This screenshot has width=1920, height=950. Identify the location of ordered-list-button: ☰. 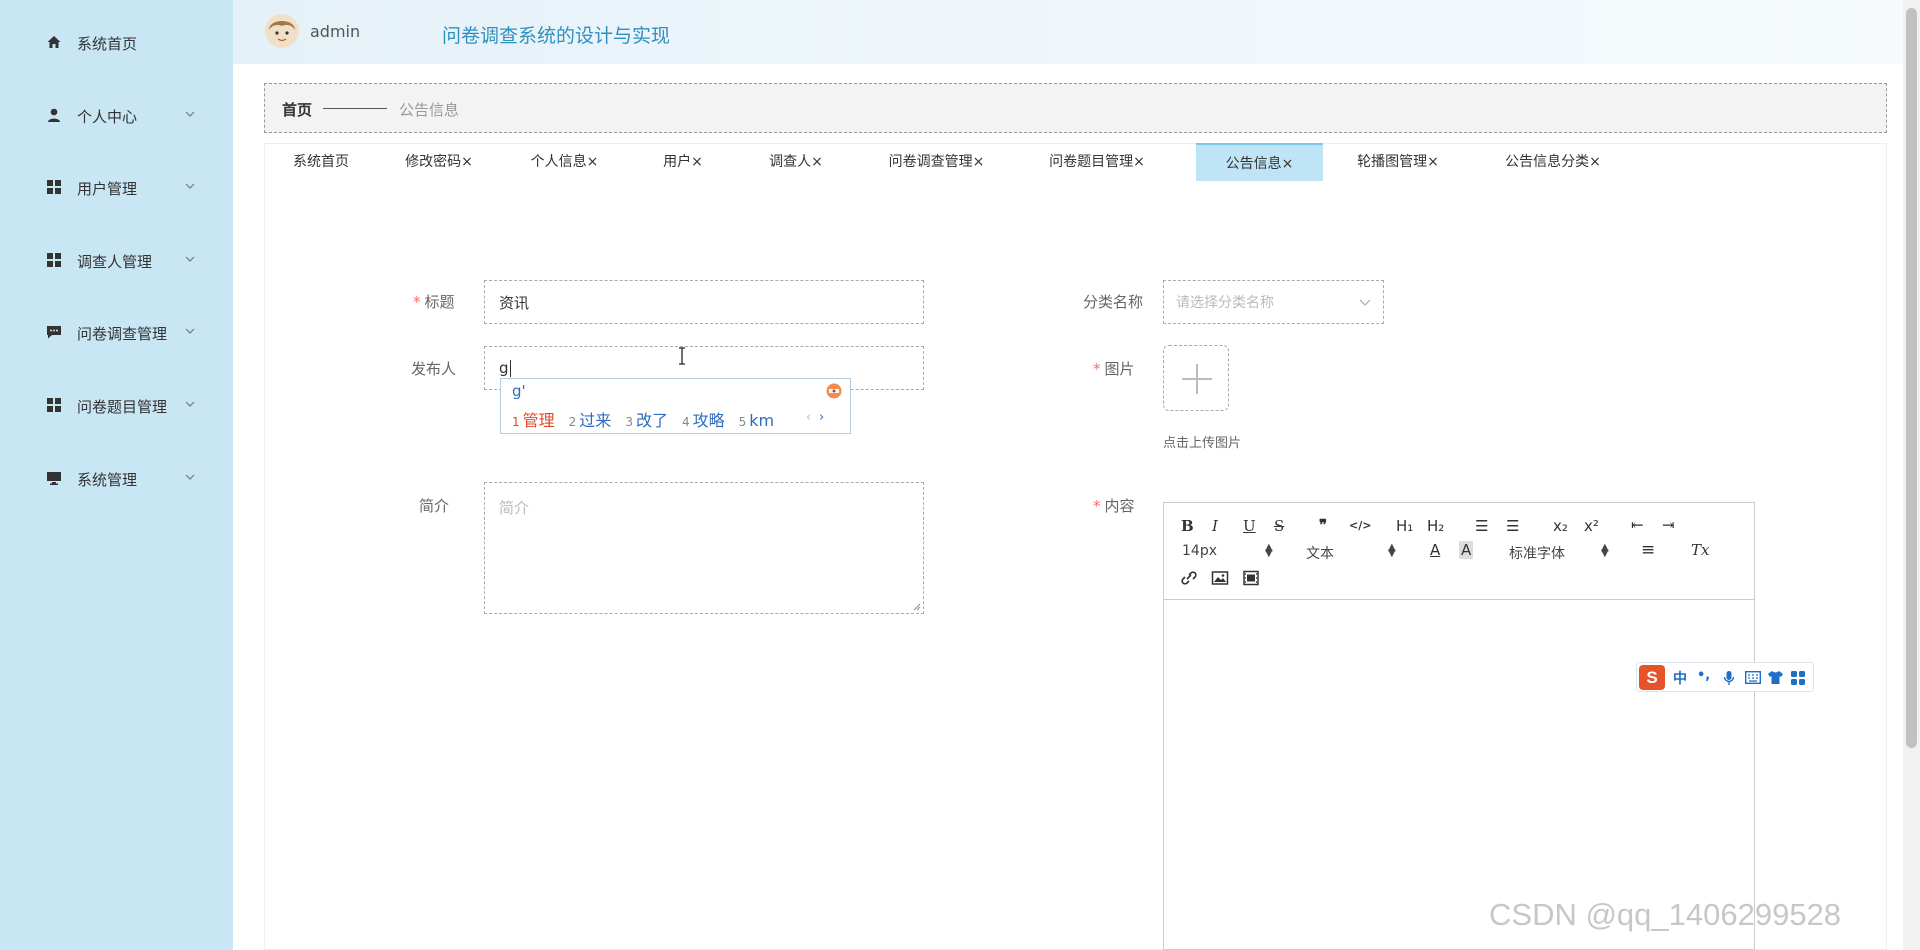
(1481, 526).